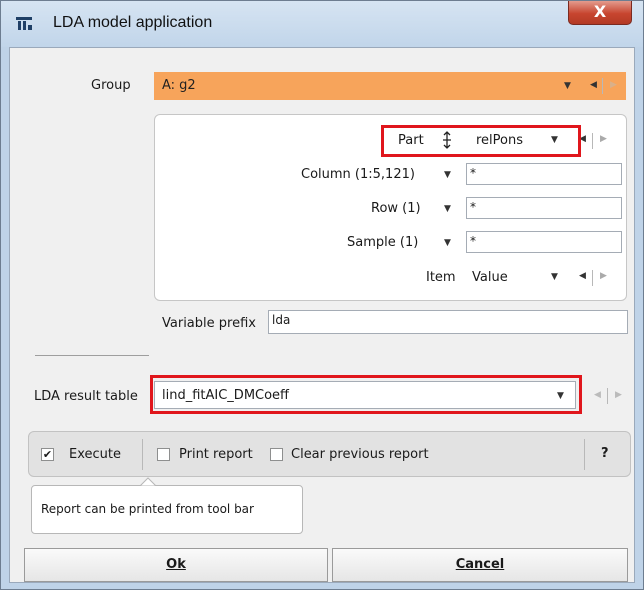 This screenshot has width=644, height=590. I want to click on variable-prefix-input: lda, so click(448, 322).